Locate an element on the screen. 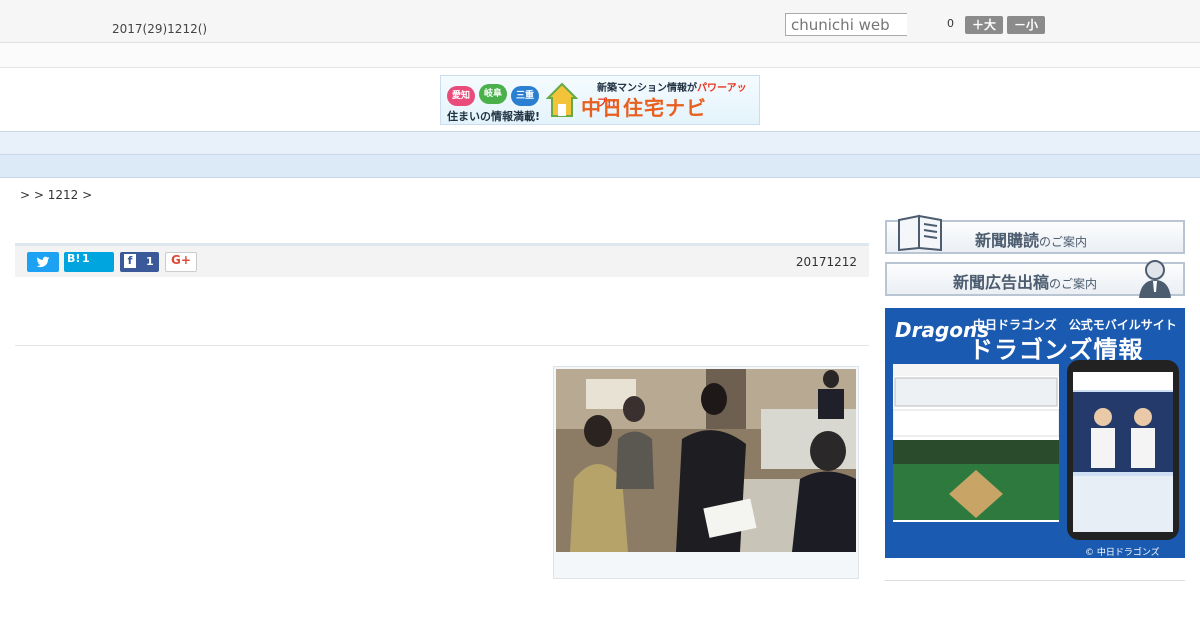 The image size is (1200, 630). article-photo is located at coordinates (706, 460).